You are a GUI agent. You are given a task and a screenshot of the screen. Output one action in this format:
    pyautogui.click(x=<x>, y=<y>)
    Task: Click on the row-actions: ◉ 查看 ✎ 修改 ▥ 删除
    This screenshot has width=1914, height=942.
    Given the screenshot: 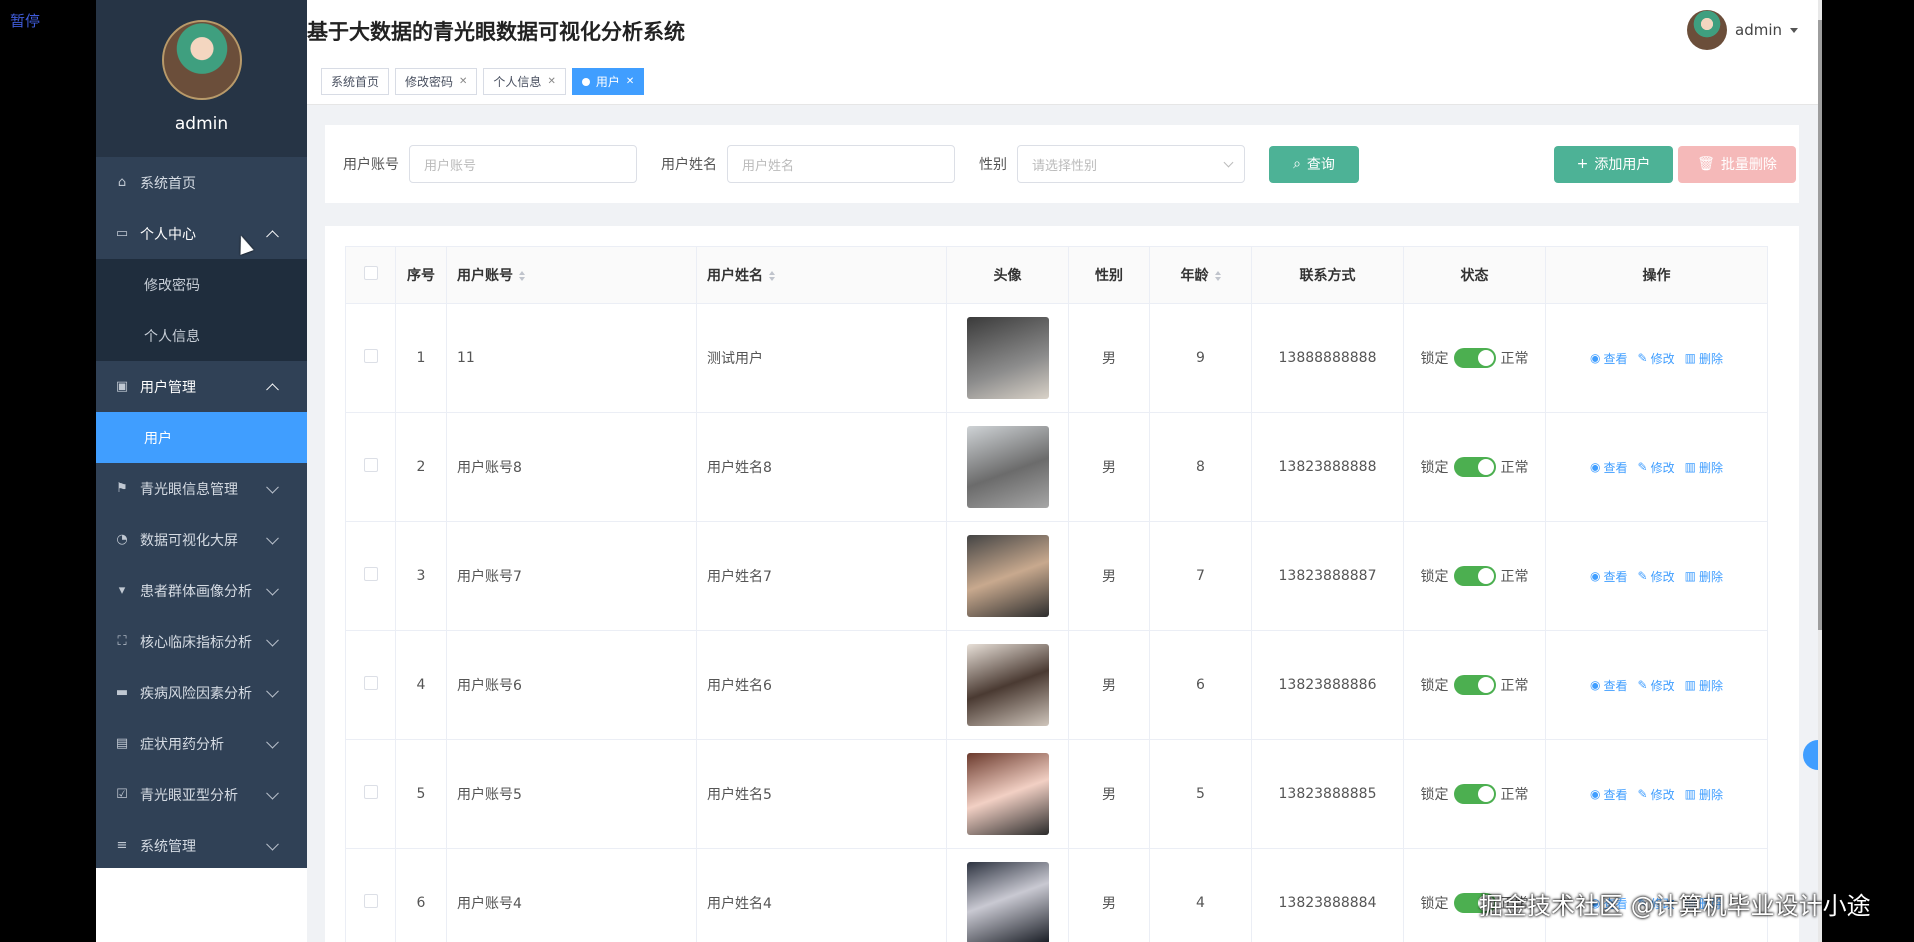 What is the action you would take?
    pyautogui.click(x=1656, y=358)
    